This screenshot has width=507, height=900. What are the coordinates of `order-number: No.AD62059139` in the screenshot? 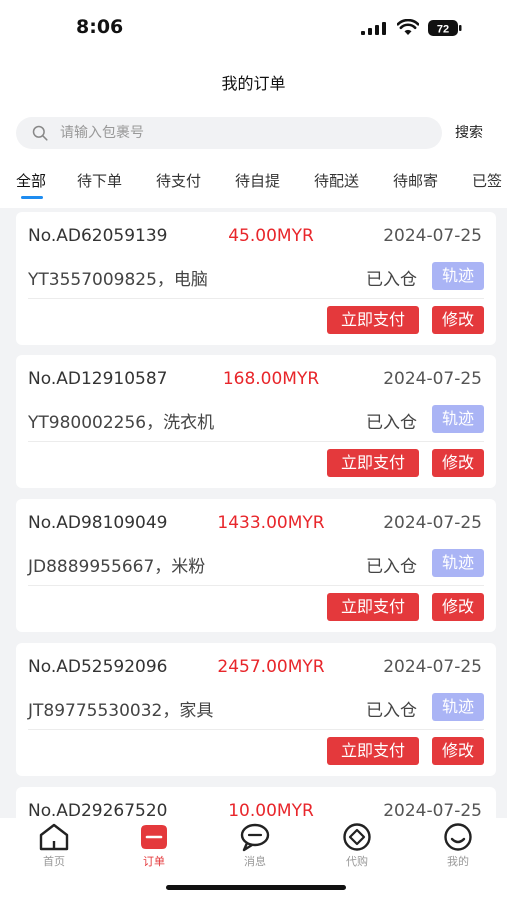 It's located at (98, 236).